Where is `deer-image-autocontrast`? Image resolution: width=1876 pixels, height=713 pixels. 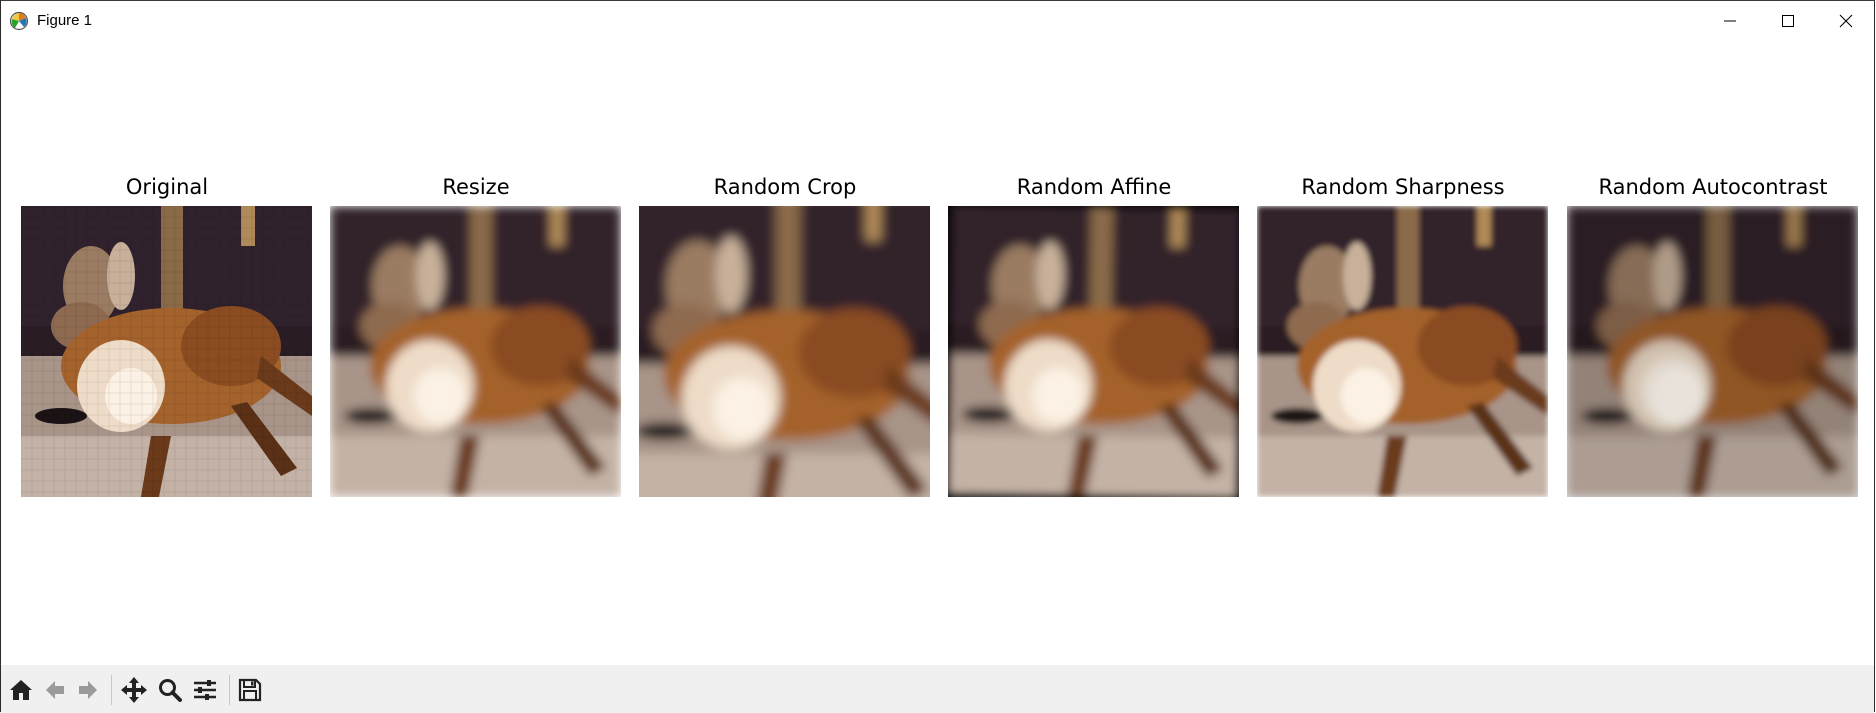 deer-image-autocontrast is located at coordinates (1712, 351).